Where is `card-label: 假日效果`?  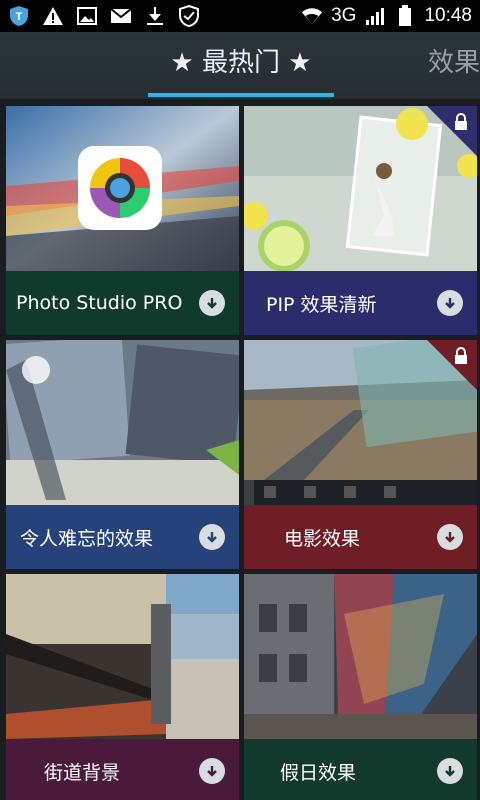
card-label: 假日效果 is located at coordinates (318, 772).